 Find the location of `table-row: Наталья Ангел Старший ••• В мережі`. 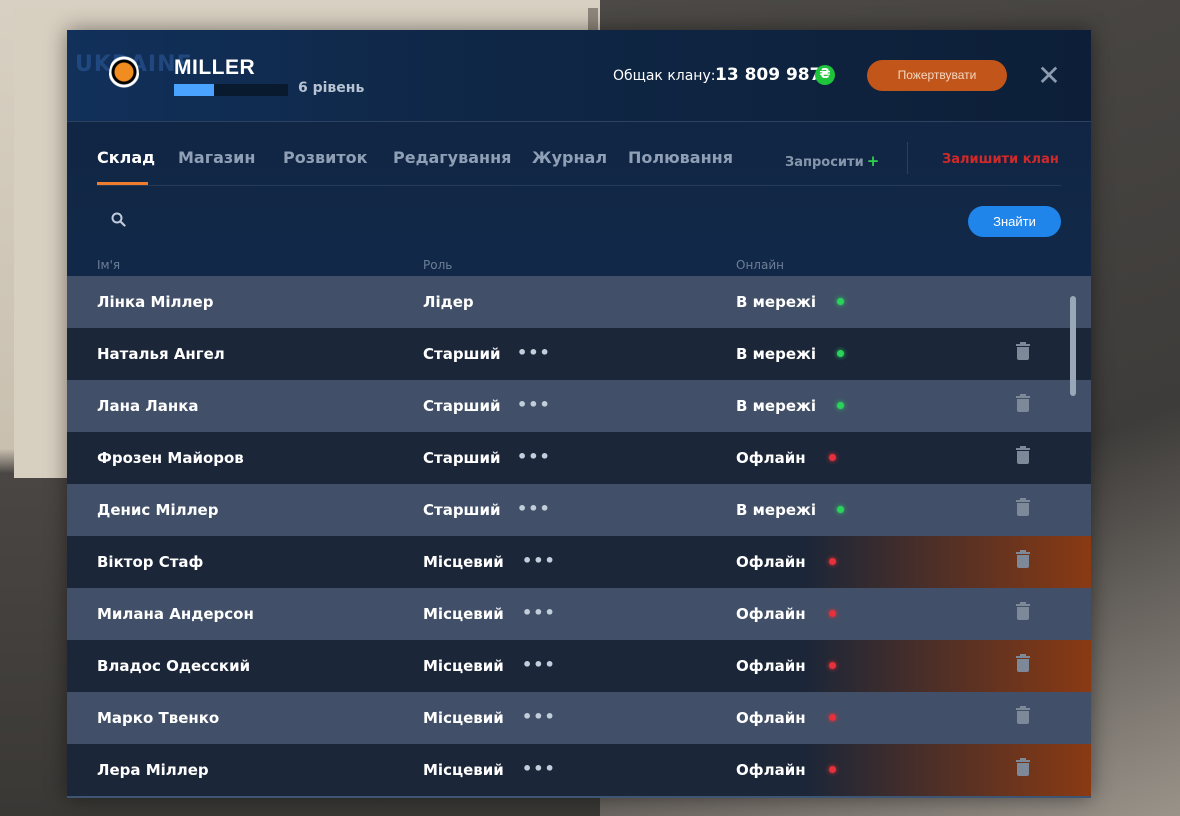

table-row: Наталья Ангел Старший ••• В мережі is located at coordinates (579, 354).